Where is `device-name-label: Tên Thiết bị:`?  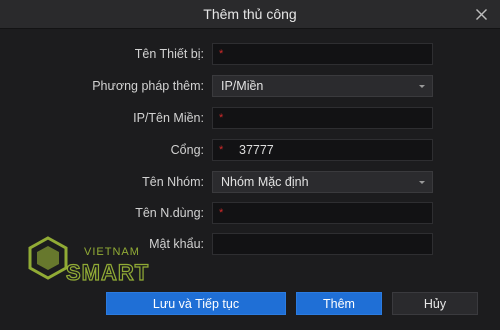
device-name-label: Tên Thiết bị: is located at coordinates (169, 54).